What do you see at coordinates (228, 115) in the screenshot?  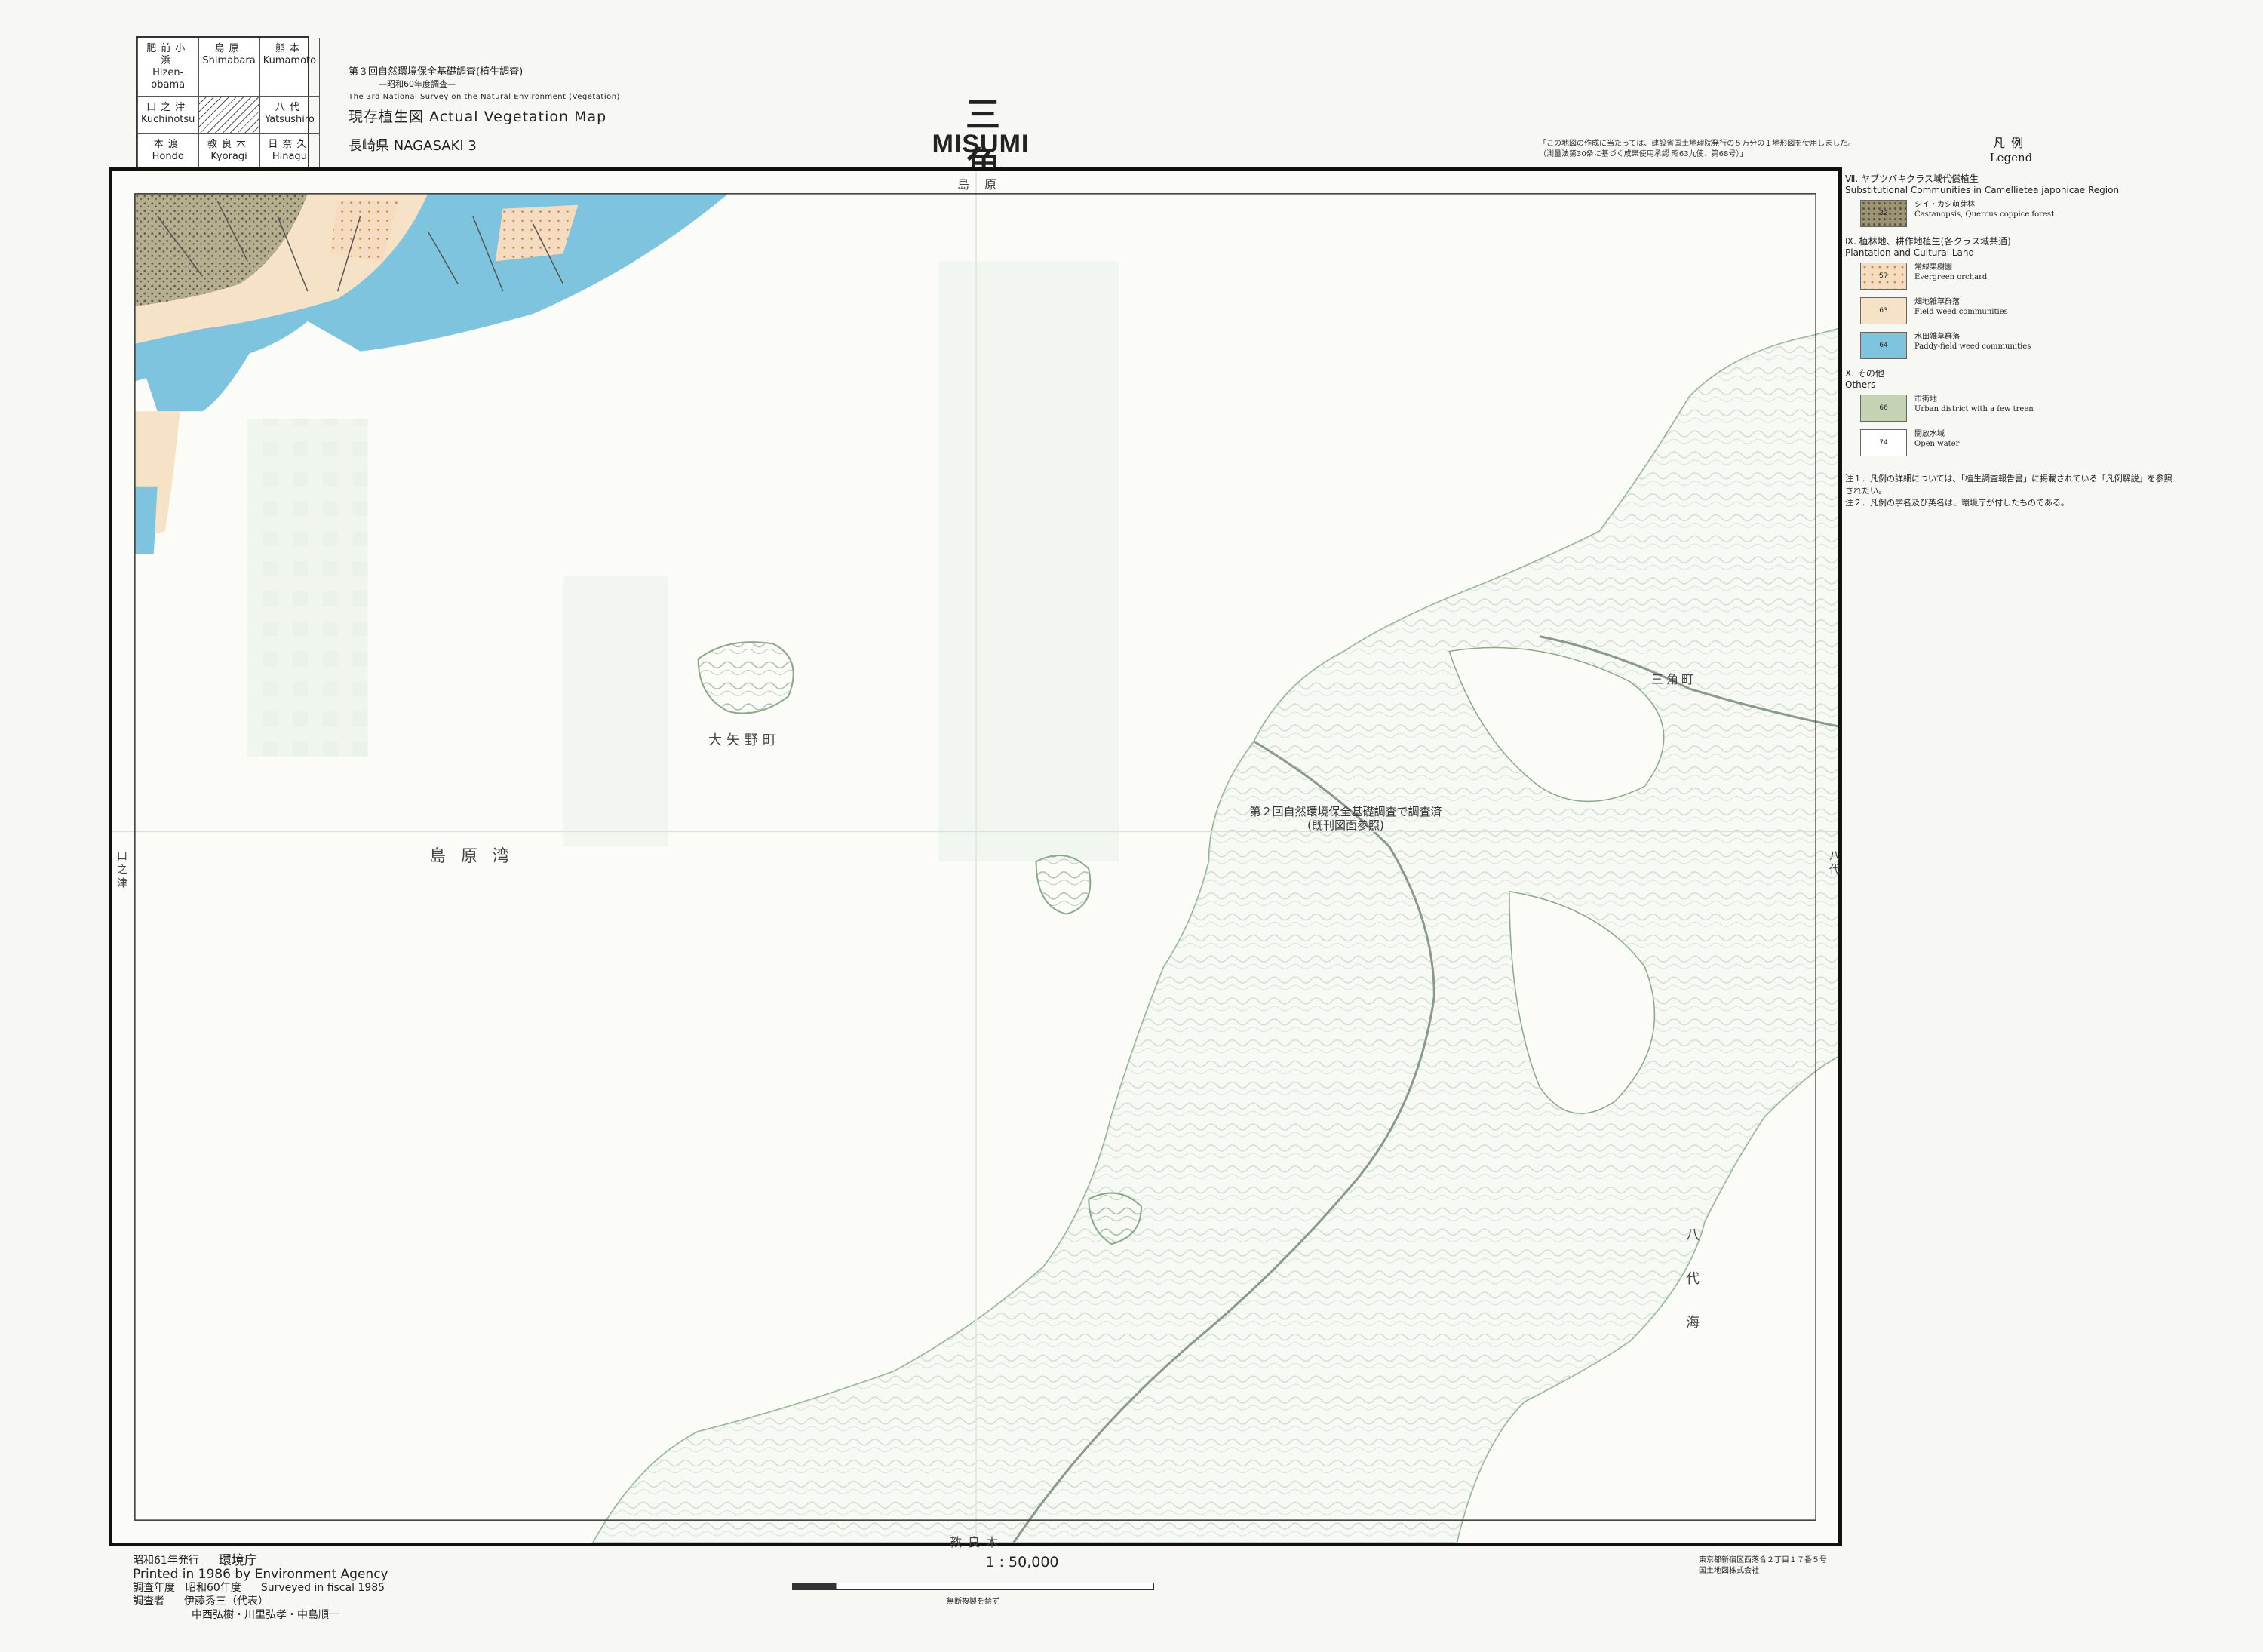 I see `index-cell-current` at bounding box center [228, 115].